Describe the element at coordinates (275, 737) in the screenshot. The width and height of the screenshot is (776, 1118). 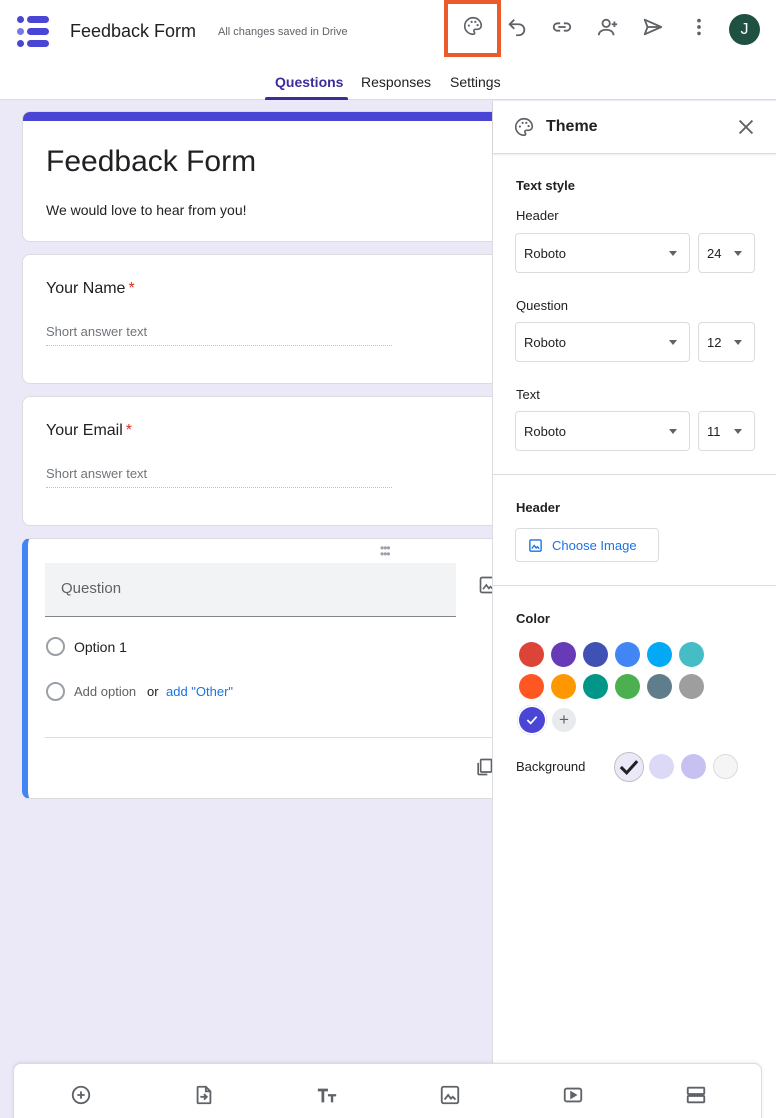
I see `card-divider` at that location.